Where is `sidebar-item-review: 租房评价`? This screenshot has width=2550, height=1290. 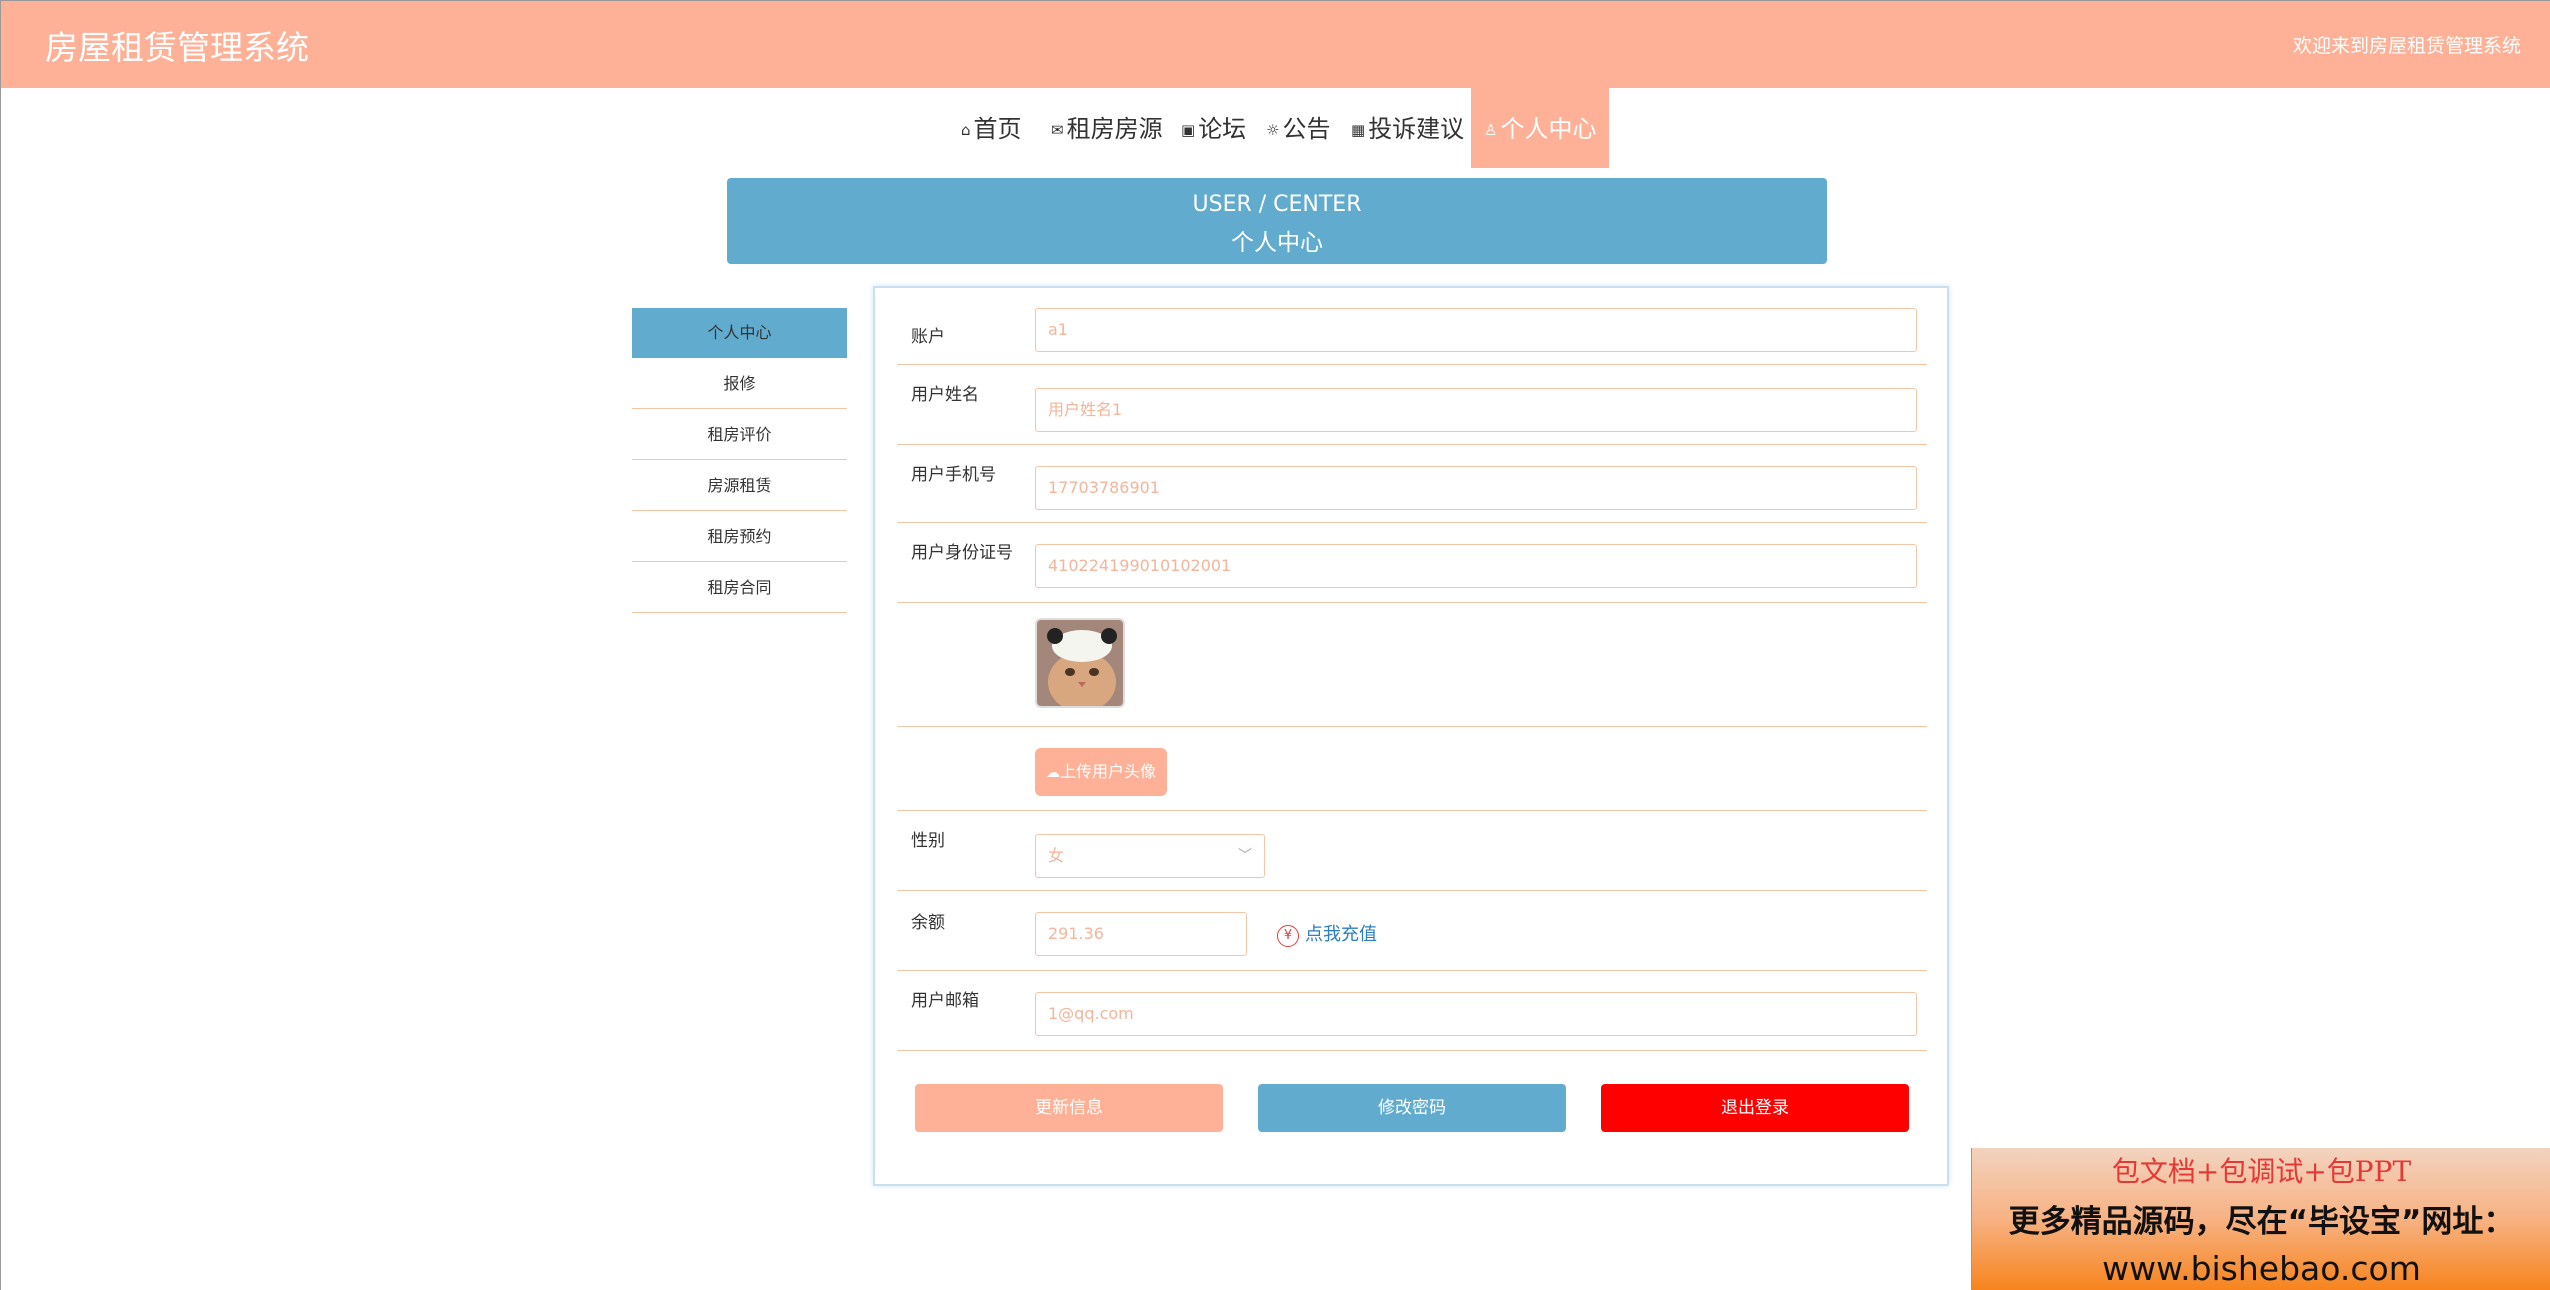 sidebar-item-review: 租房评价 is located at coordinates (739, 435).